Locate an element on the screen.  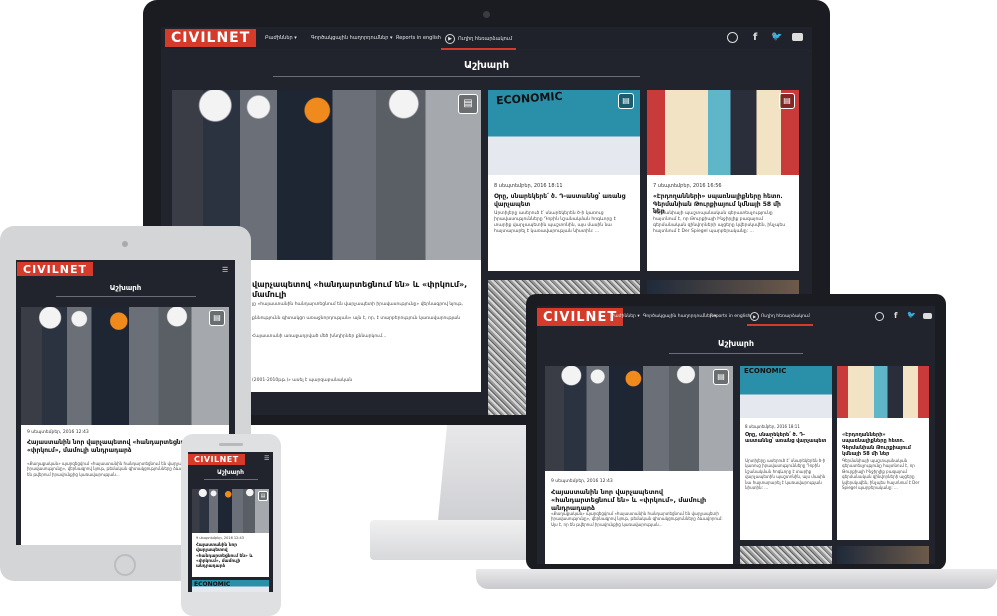
laptop-base is located at coordinates (736, 579).